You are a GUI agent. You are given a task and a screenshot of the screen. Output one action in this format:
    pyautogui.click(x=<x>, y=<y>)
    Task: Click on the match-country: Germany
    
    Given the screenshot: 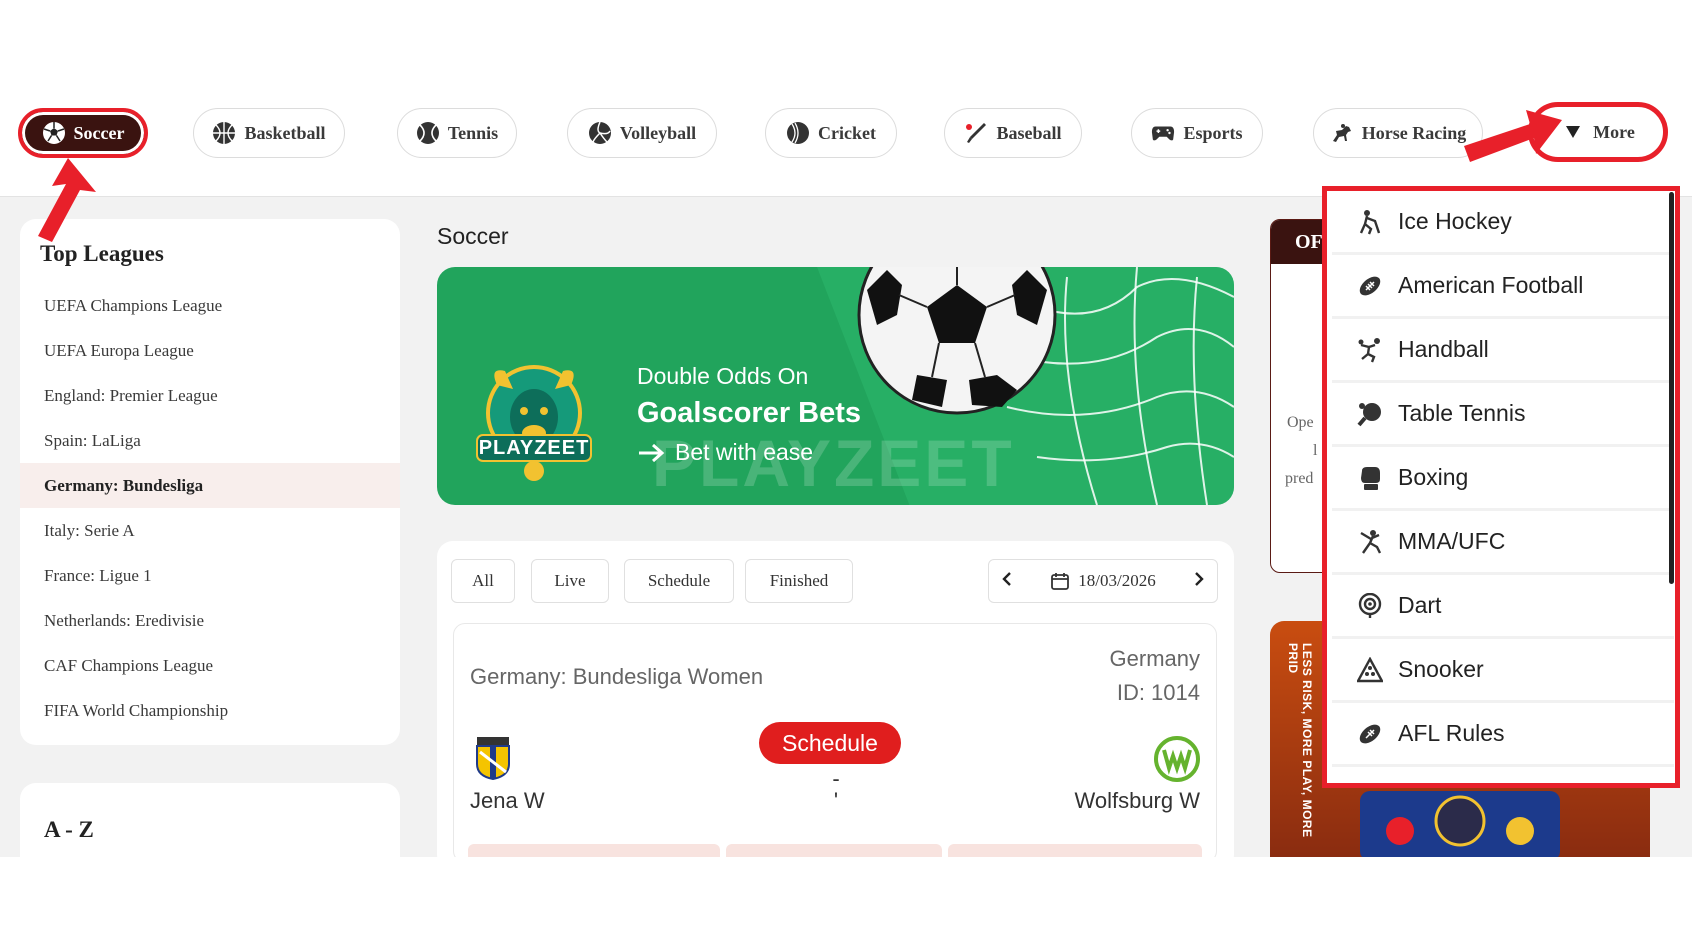 What is the action you would take?
    pyautogui.click(x=1154, y=658)
    